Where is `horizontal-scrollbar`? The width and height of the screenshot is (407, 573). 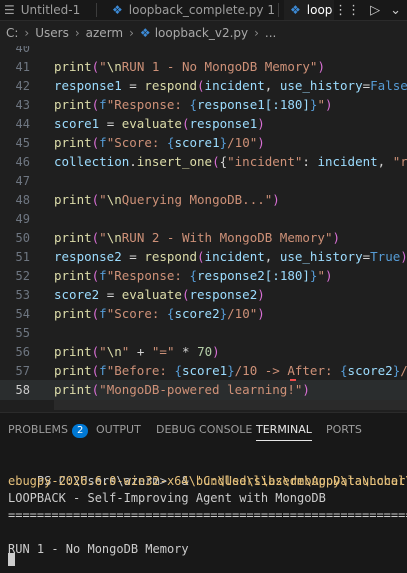 horizontal-scrollbar is located at coordinates (230, 405).